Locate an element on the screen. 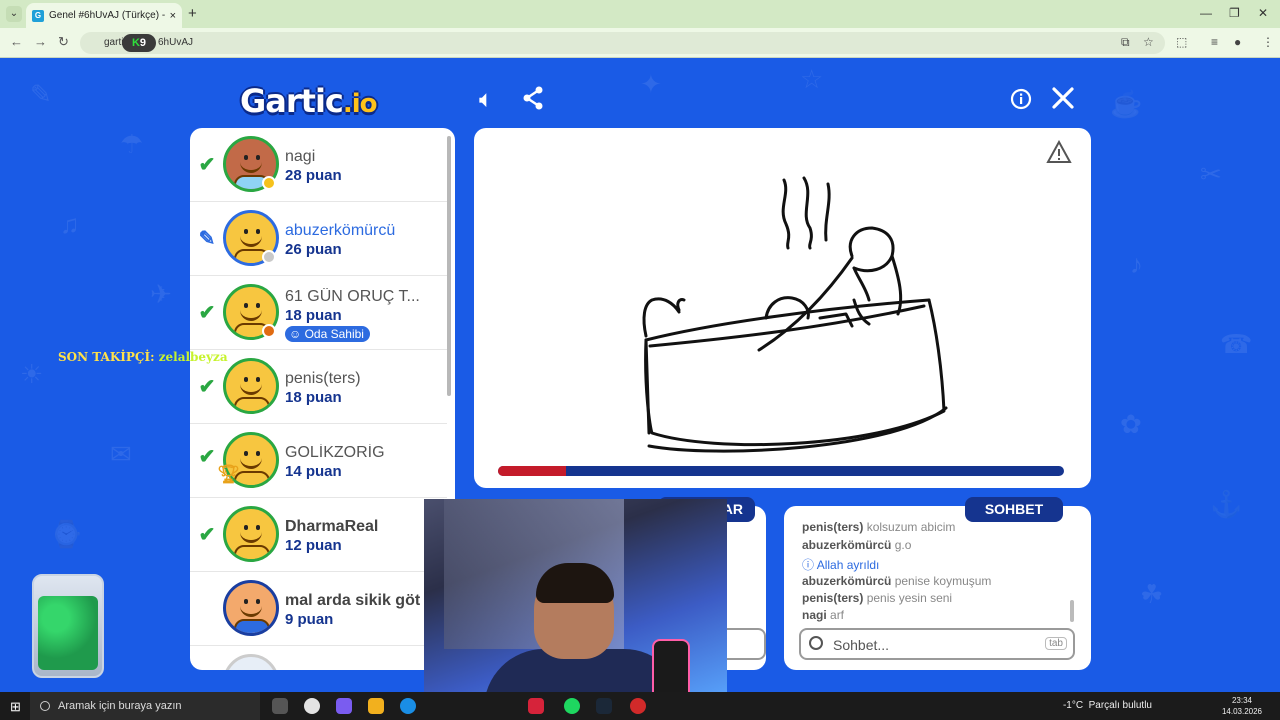  chrome-icon is located at coordinates (312, 706).